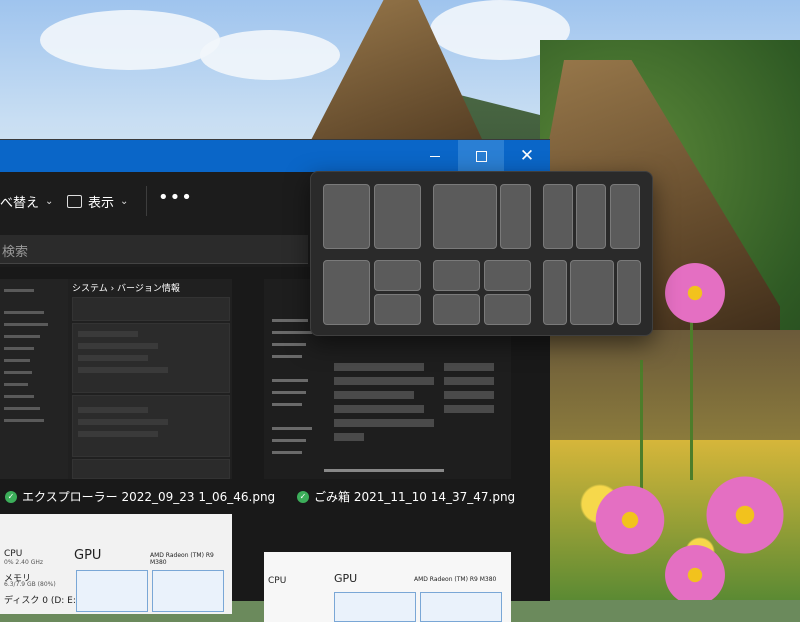 This screenshot has height=622, width=800. Describe the element at coordinates (456, 275) in the screenshot. I see `snap-zone-grid-top-left` at that location.